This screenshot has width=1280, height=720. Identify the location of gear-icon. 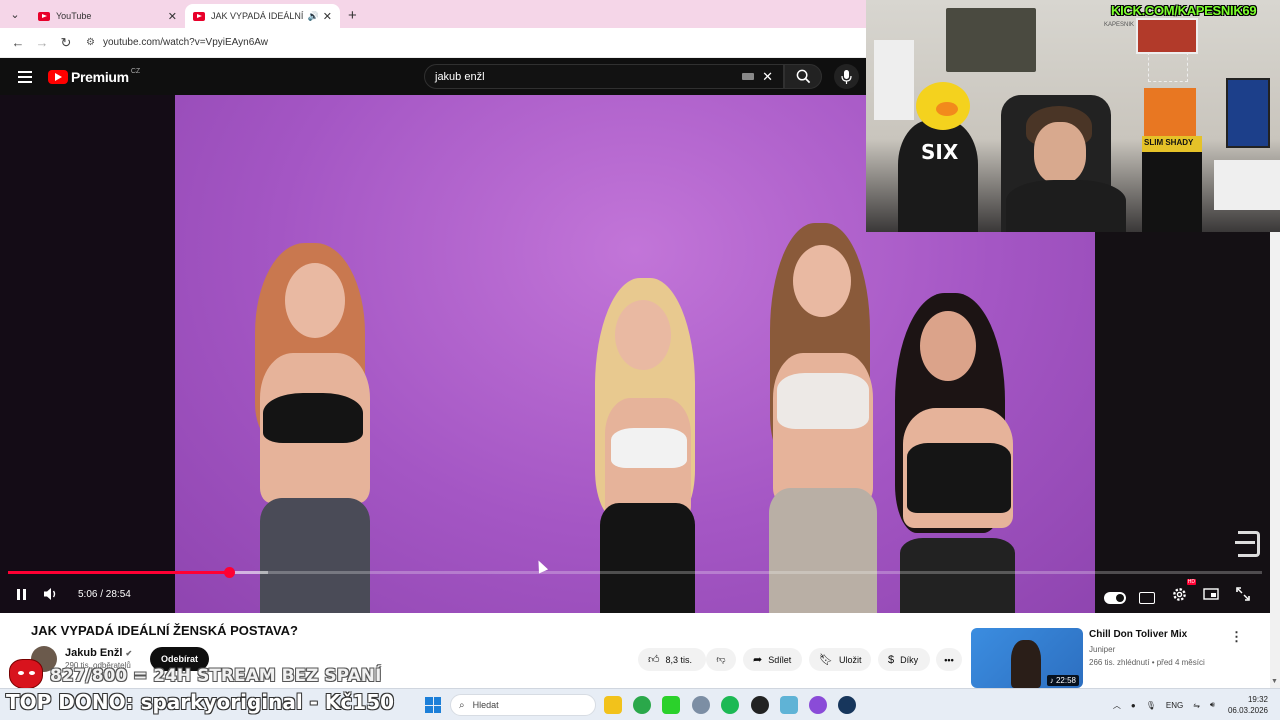
(1179, 594).